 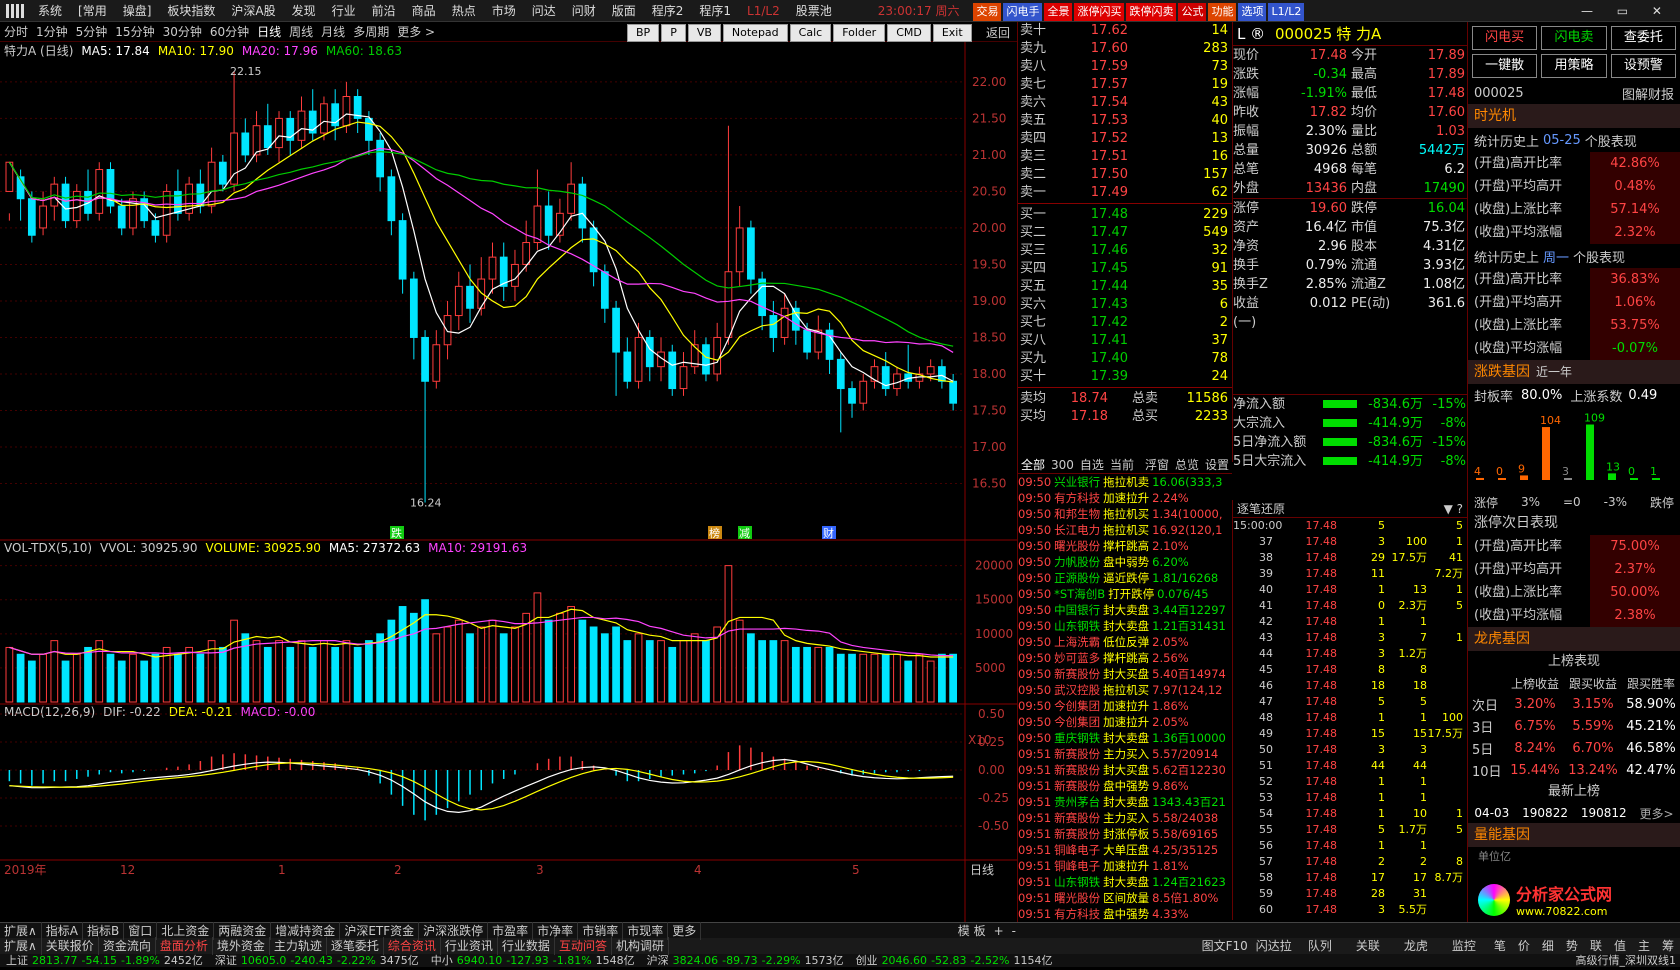 I want to click on action-btn-3: 一键散, so click(x=1504, y=66).